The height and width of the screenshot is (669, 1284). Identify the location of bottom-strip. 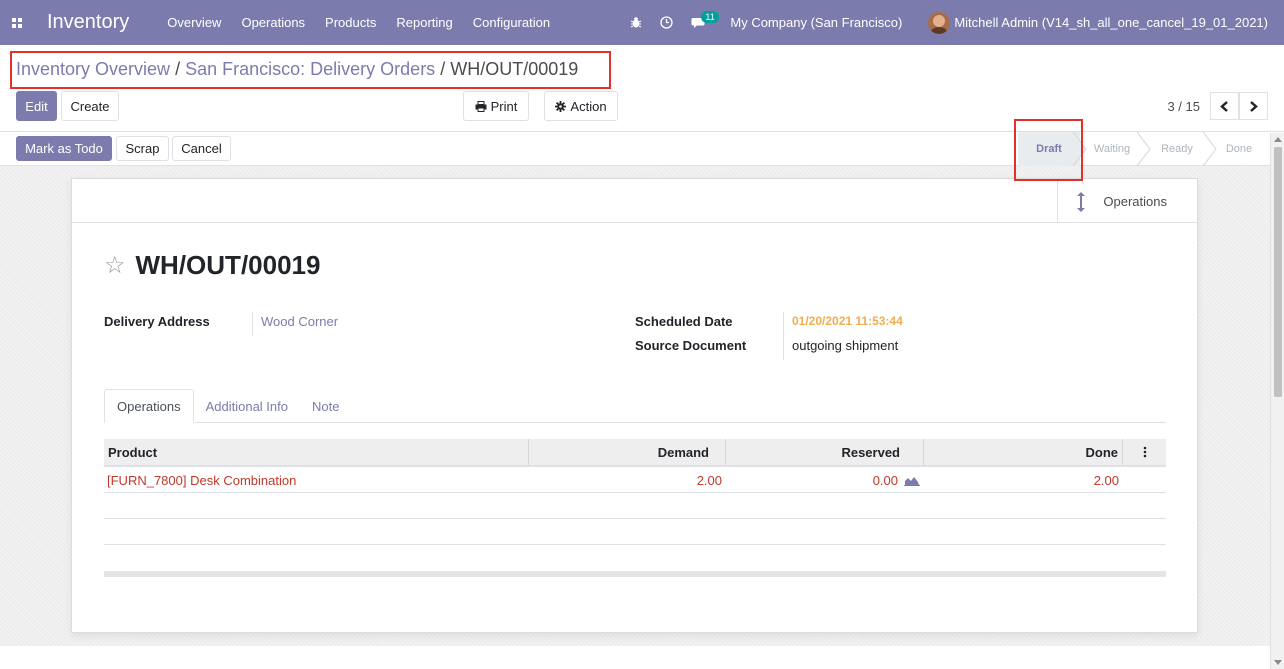
(635, 657).